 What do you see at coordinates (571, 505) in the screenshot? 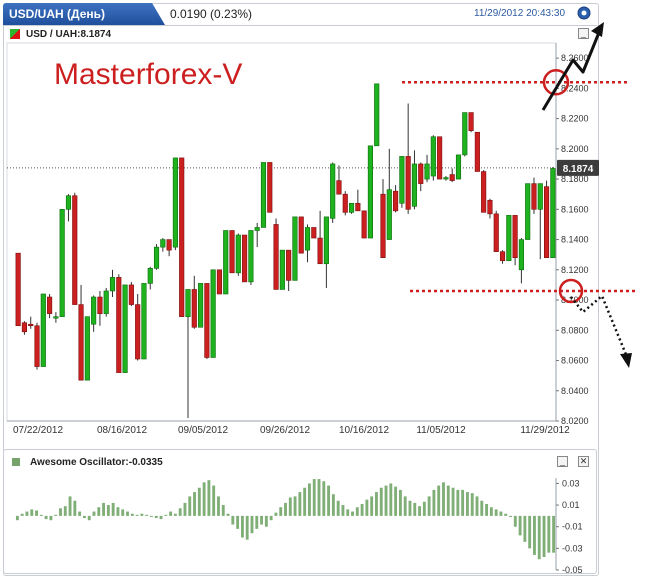
I see `osc-y-tick-label: 0.01` at bounding box center [571, 505].